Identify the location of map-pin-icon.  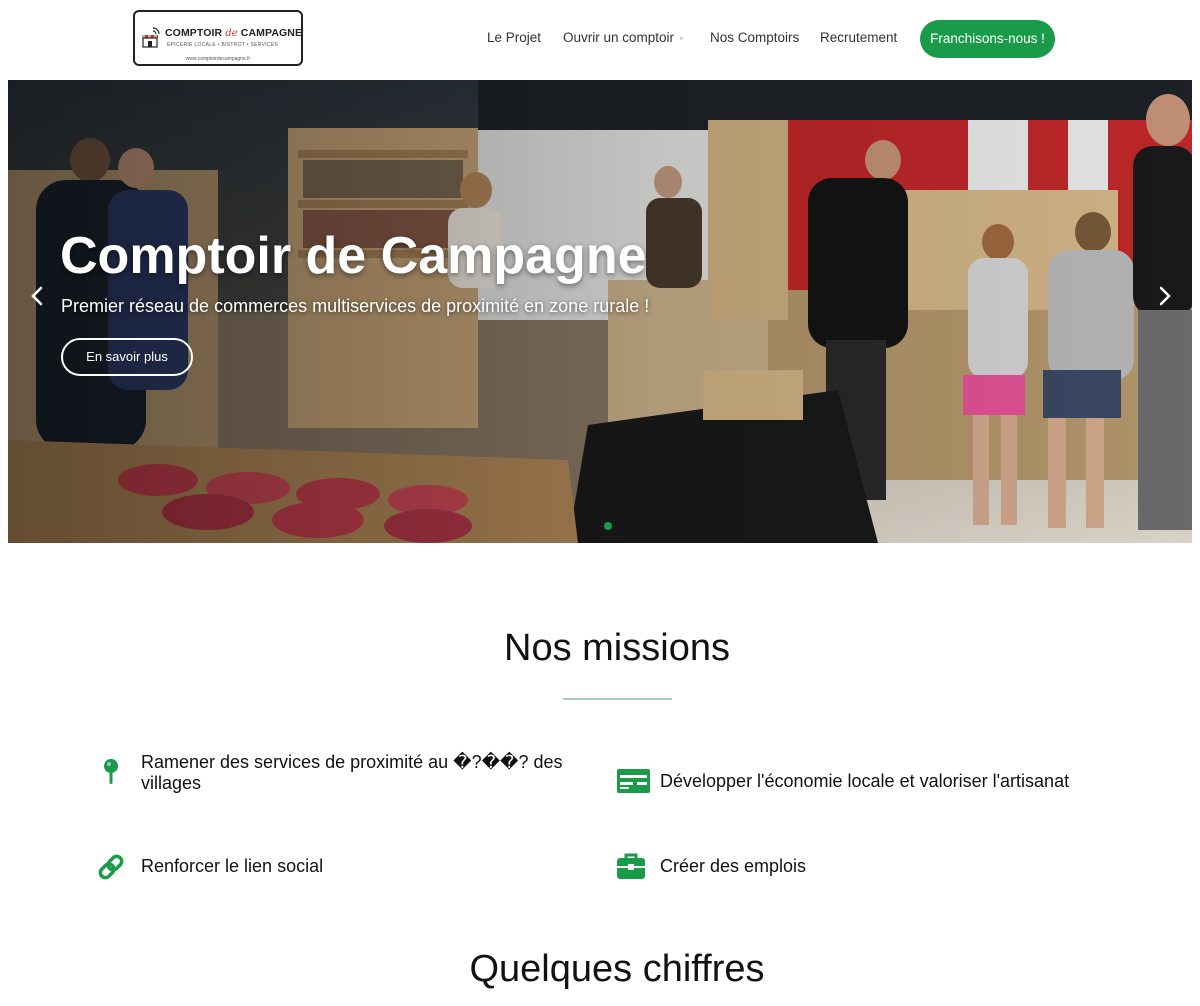
(111, 771).